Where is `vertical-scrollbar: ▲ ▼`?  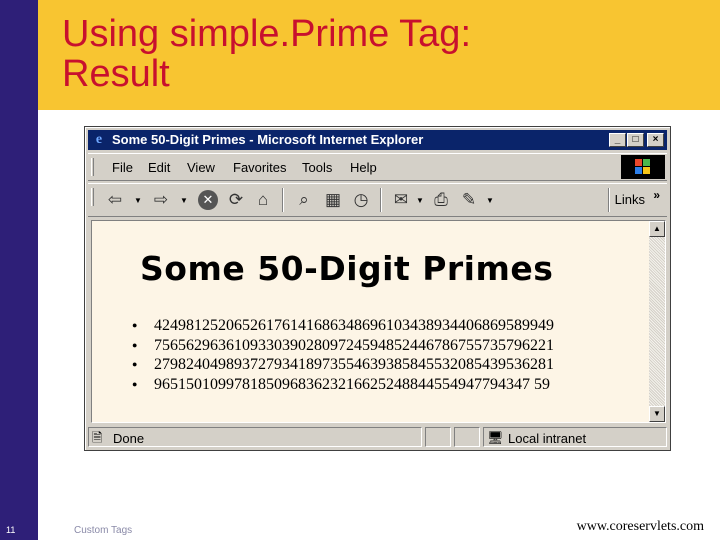
vertical-scrollbar: ▲ ▼ is located at coordinates (657, 321).